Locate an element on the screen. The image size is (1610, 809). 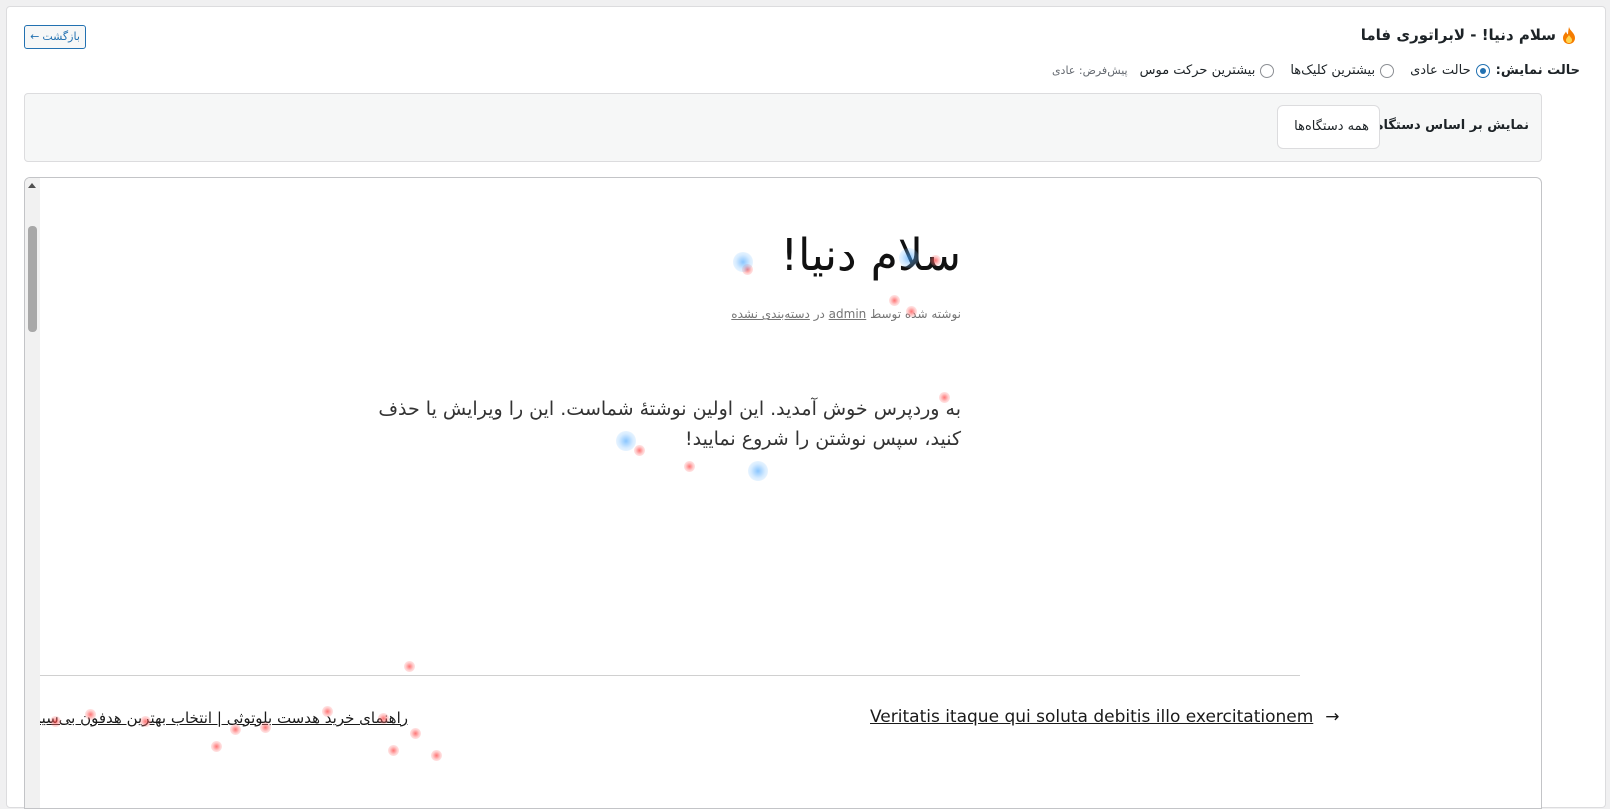
post-meta: نوشته شده توسط admin در دسته‌بندی نشده is located at coordinates (846, 314).